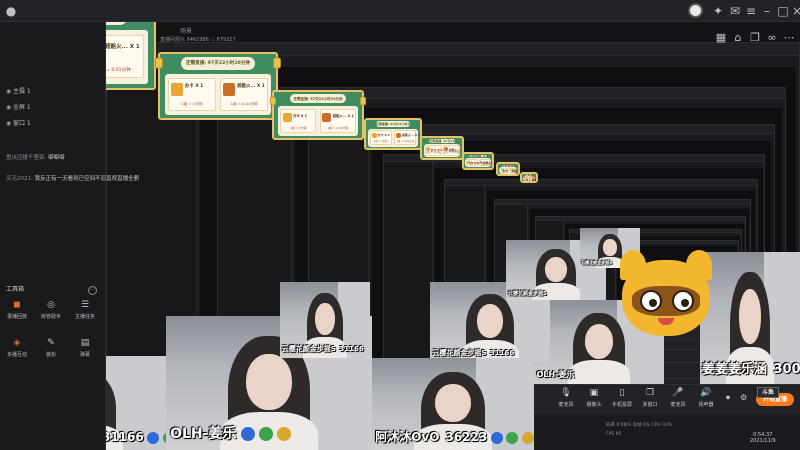  What do you see at coordinates (459, 353) in the screenshot?
I see `streamer-name: 云樱花颜金步摇S` at bounding box center [459, 353].